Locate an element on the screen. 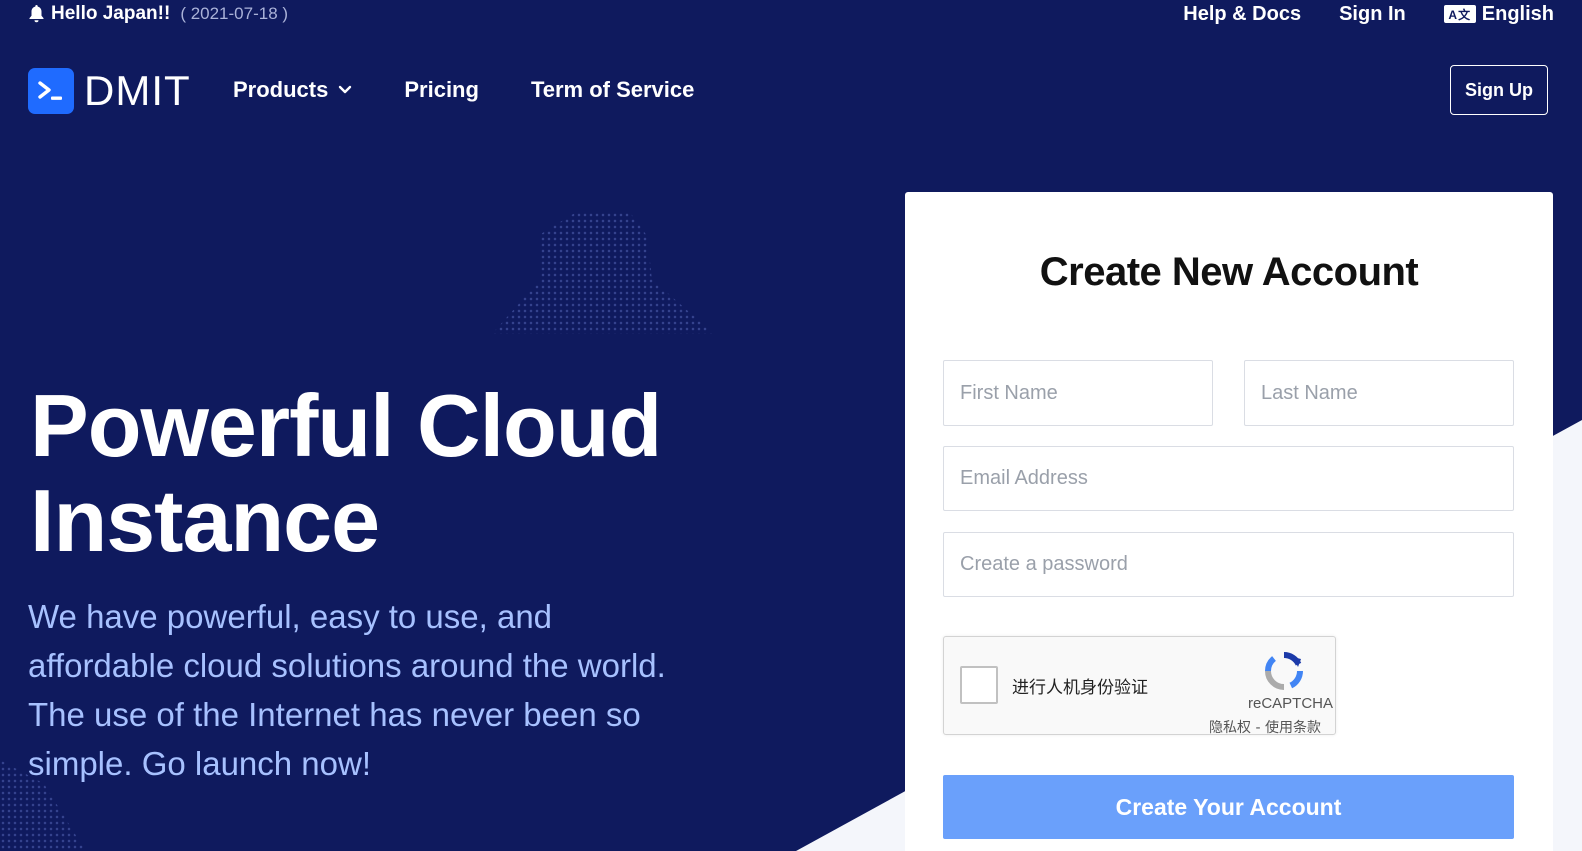  language-label: English is located at coordinates (1517, 13).